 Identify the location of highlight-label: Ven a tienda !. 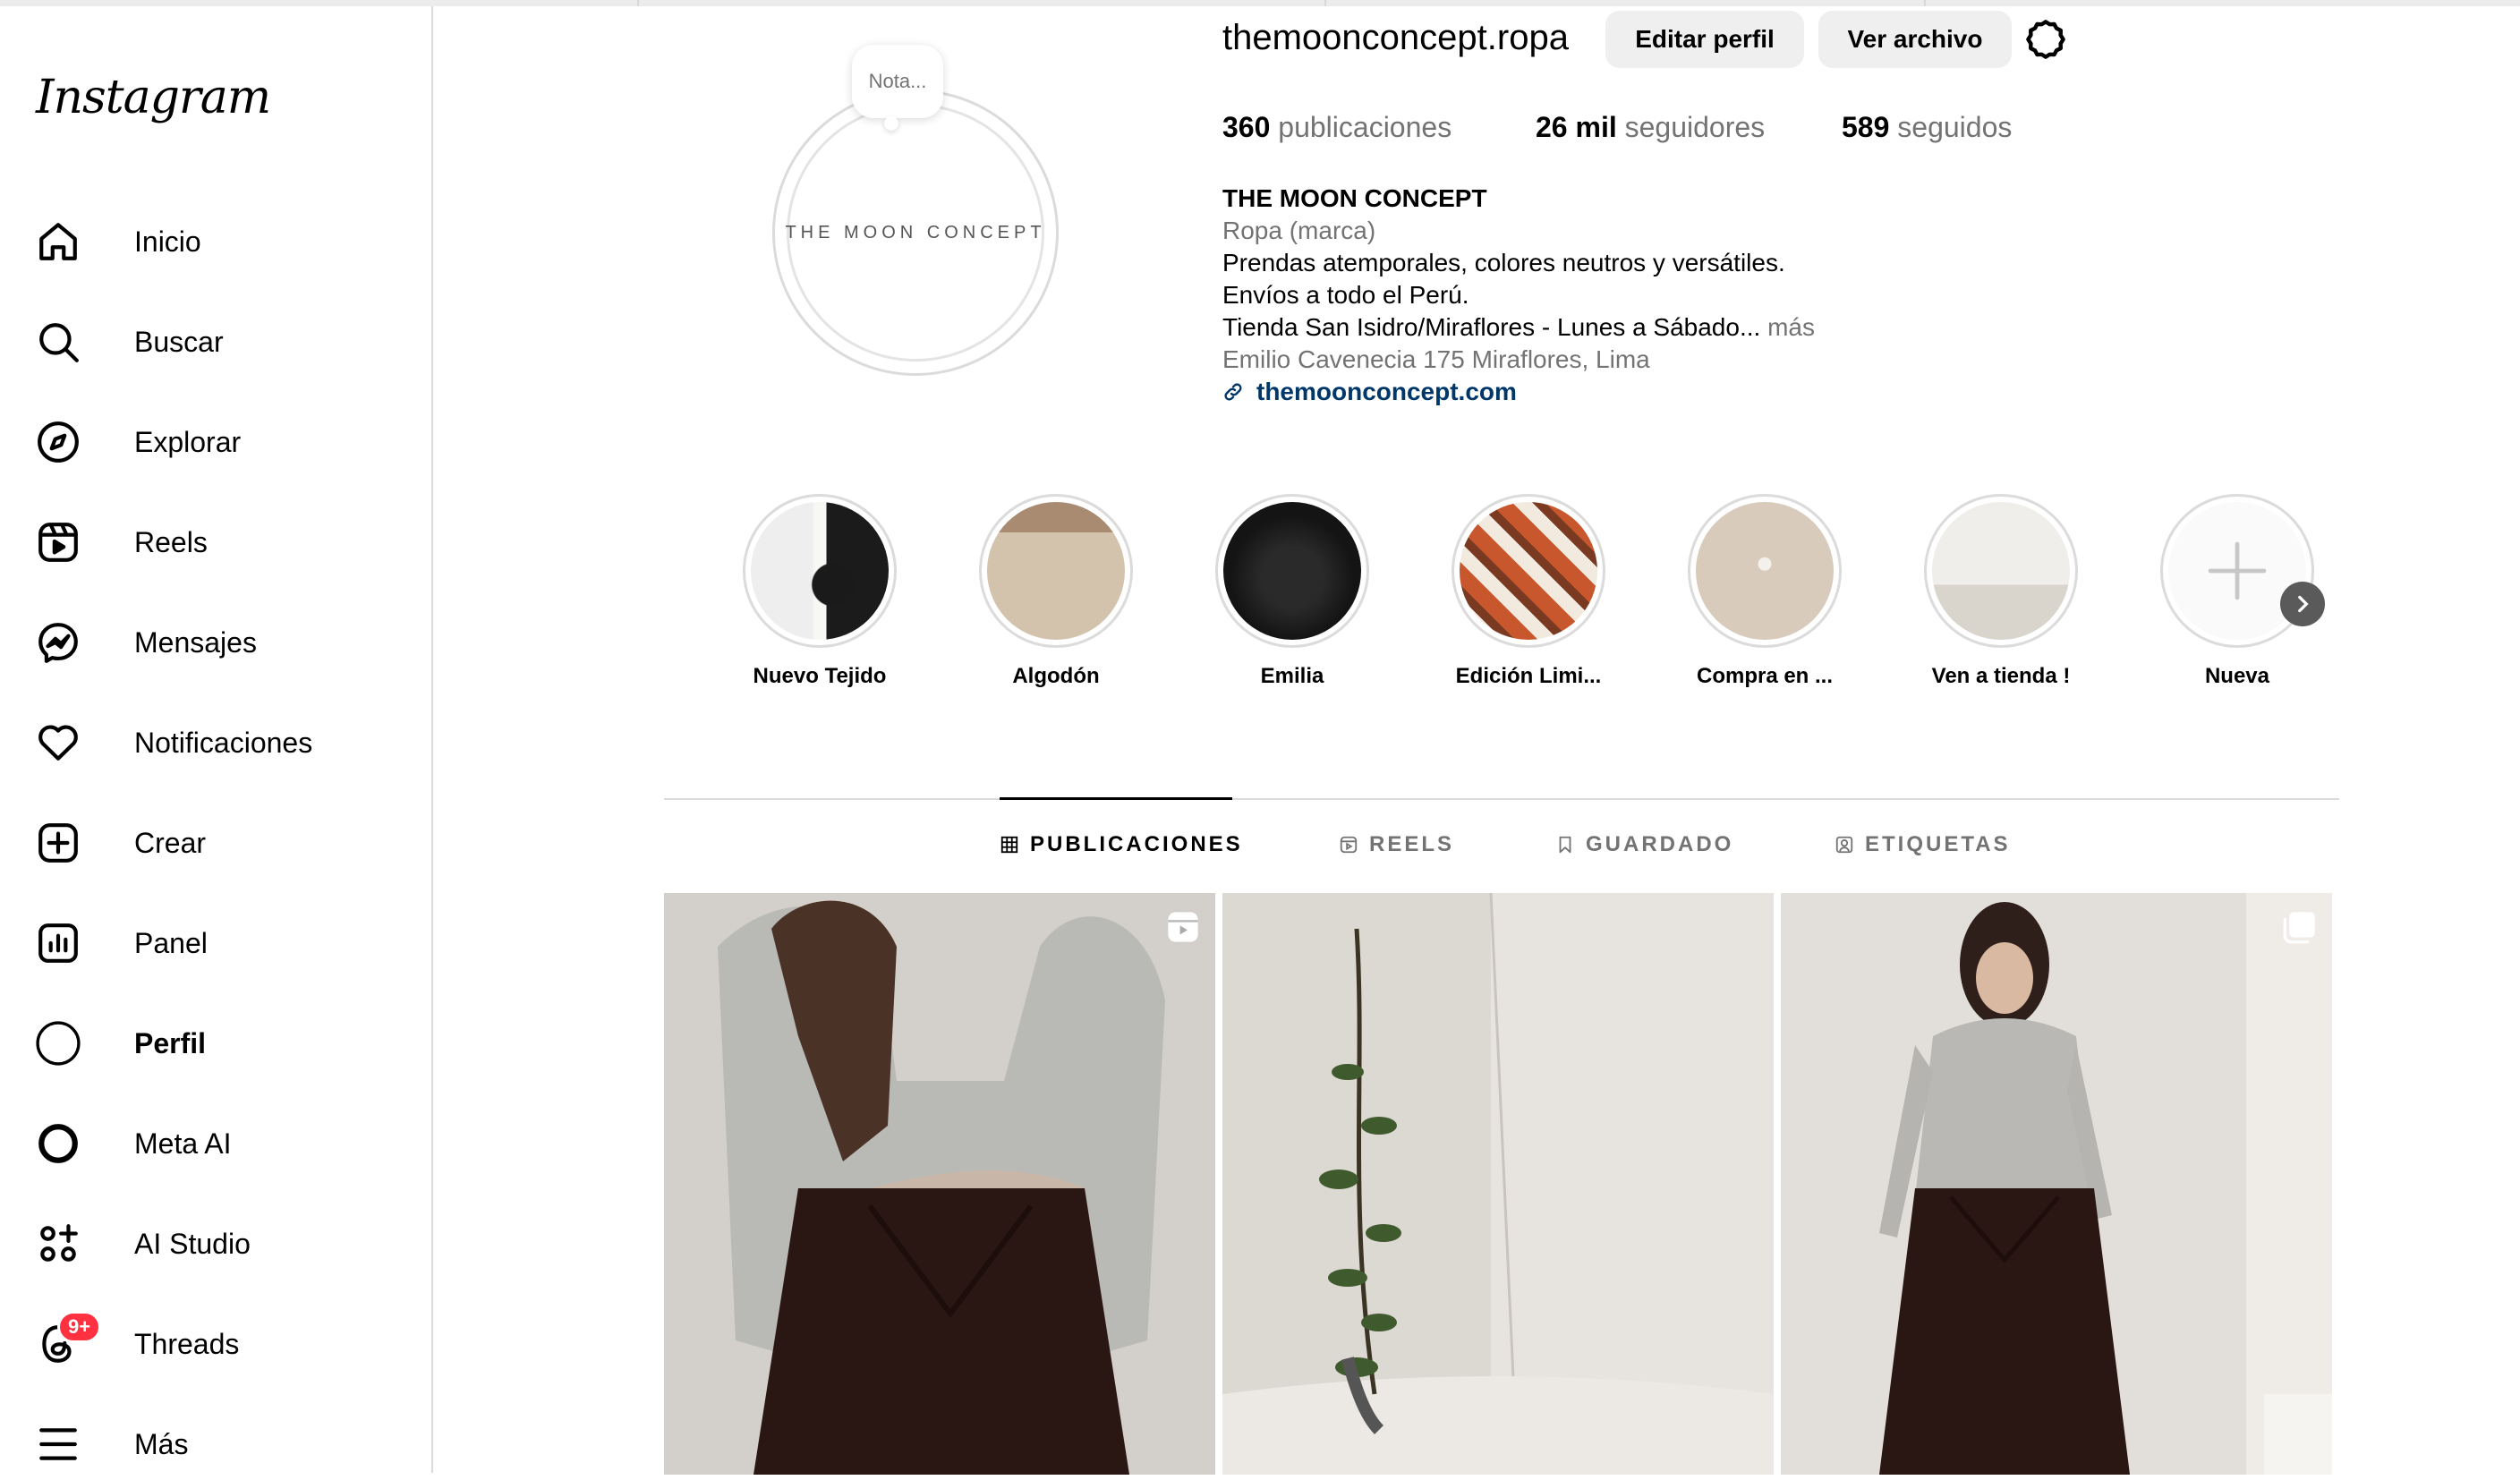
(2001, 676).